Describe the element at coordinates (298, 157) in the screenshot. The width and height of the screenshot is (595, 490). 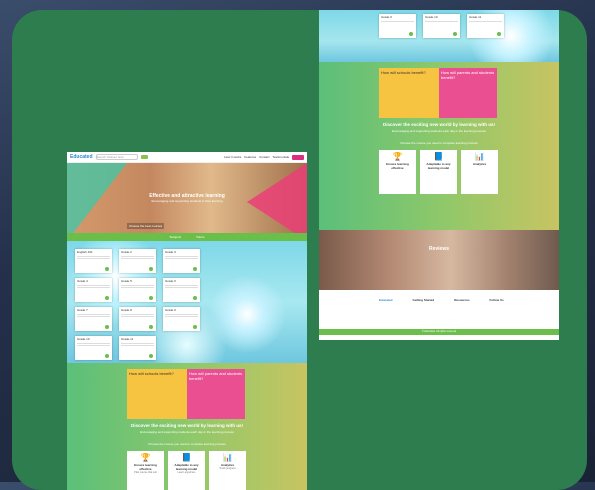
I see `join-button` at that location.